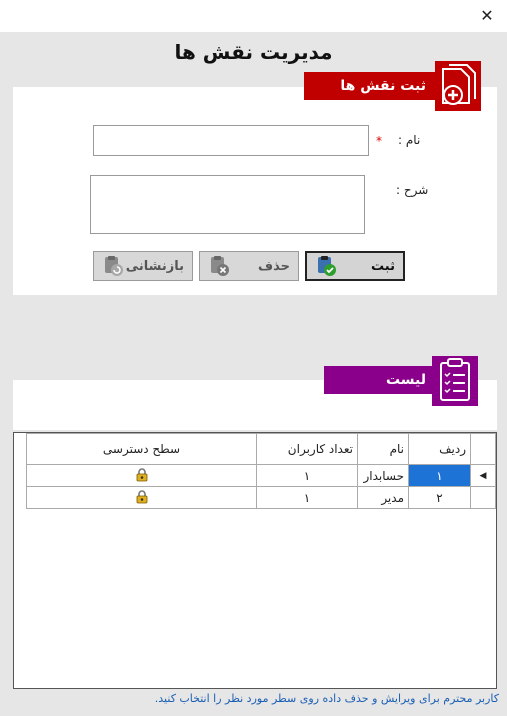 The image size is (507, 716). I want to click on table-row: ۲ مدیر ۱, so click(261, 497).